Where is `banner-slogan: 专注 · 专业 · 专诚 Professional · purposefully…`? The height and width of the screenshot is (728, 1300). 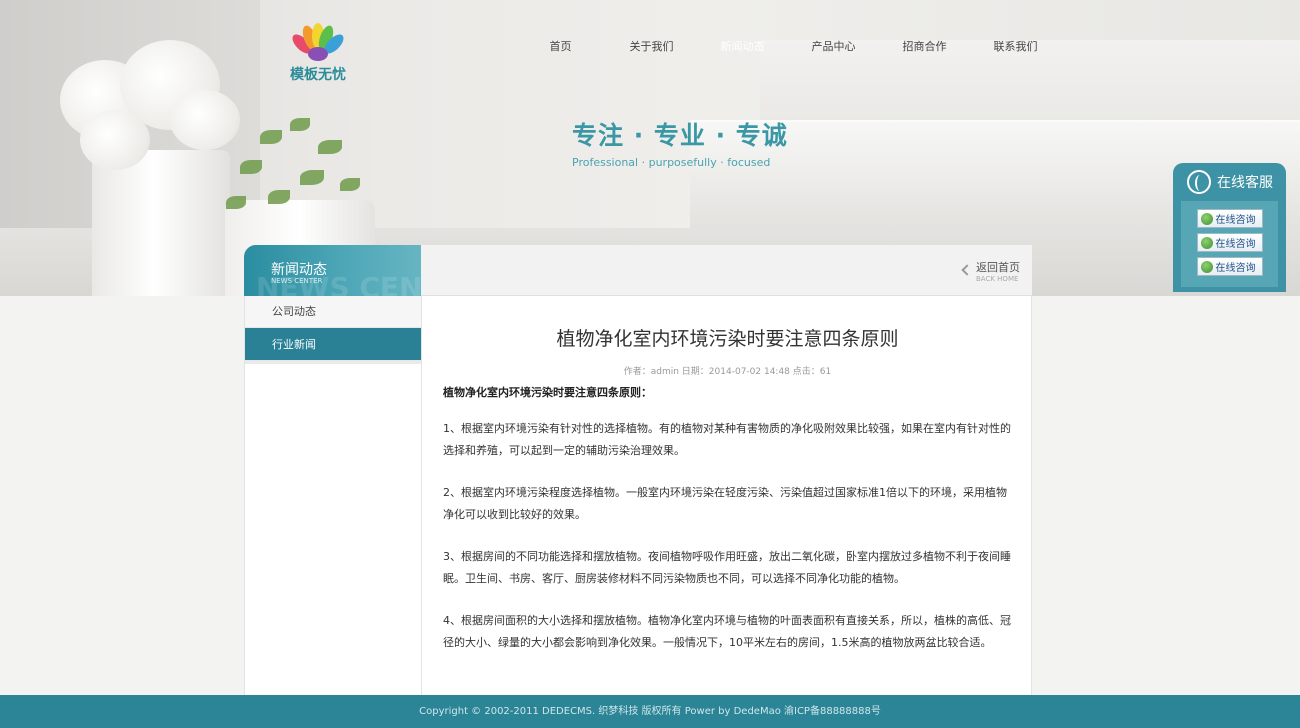 banner-slogan: 专注 · 专业 · 专诚 Professional · purposefully… is located at coordinates (680, 142).